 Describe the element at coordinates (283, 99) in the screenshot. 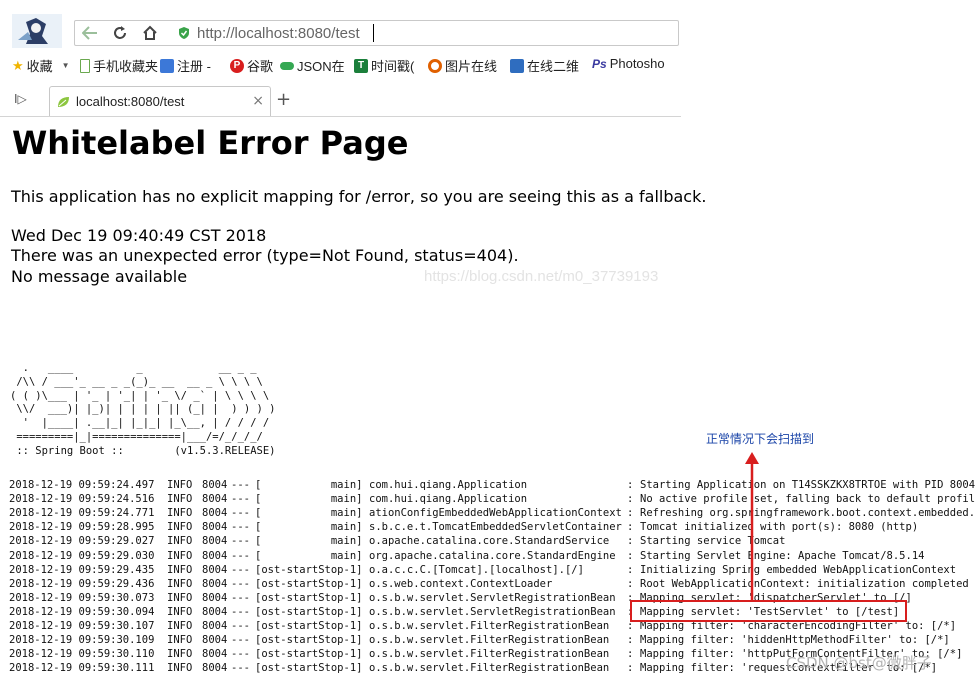

I see `new-tab-plus-icon: +` at that location.